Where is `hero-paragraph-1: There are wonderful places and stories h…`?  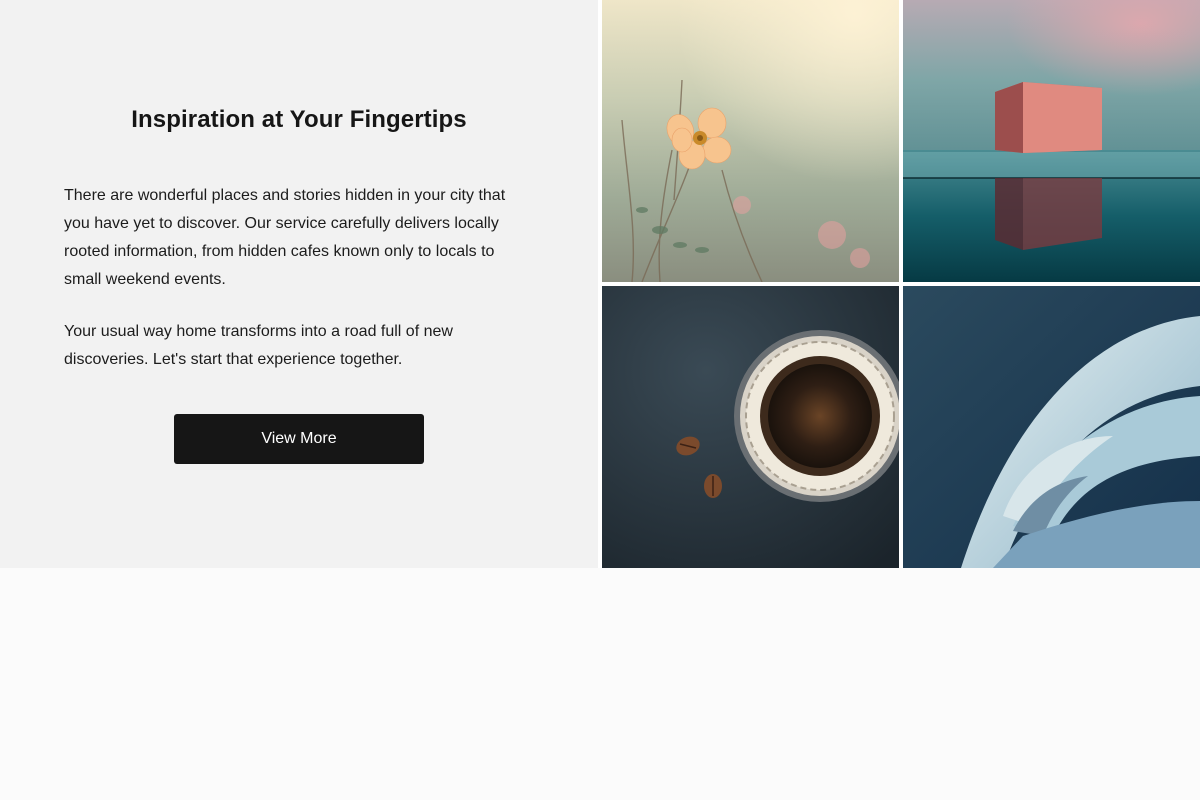
hero-paragraph-1: There are wonderful places and stories h… is located at coordinates (285, 237).